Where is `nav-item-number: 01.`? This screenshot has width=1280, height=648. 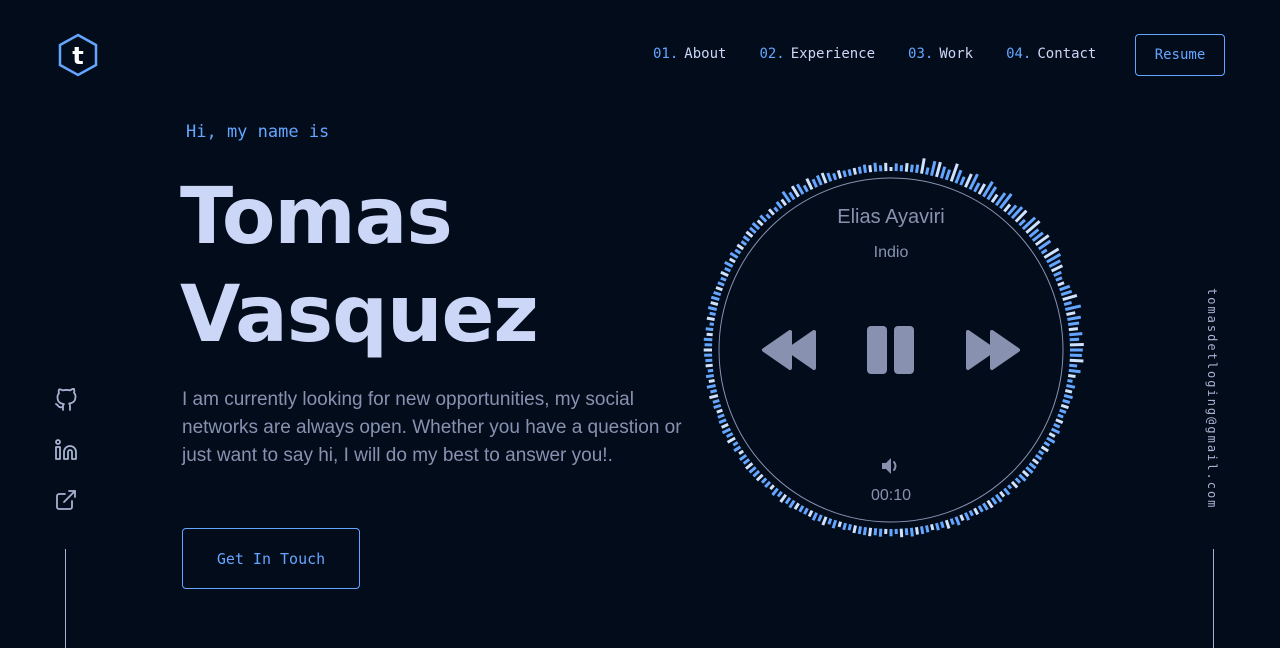
nav-item-number: 01. is located at coordinates (666, 54).